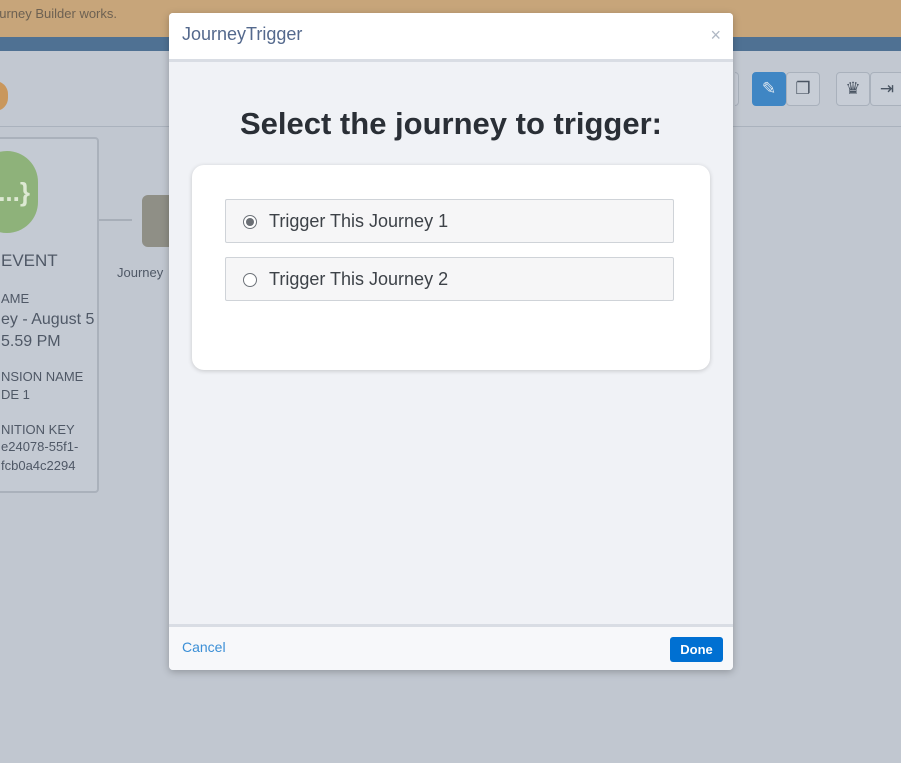  I want to click on goals-button: ♛, so click(853, 89).